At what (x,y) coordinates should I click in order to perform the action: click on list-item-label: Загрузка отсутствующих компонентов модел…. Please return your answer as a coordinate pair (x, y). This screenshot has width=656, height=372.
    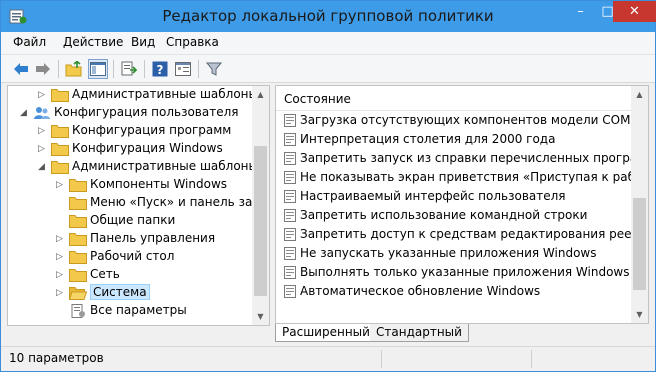
    Looking at the image, I should click on (465, 120).